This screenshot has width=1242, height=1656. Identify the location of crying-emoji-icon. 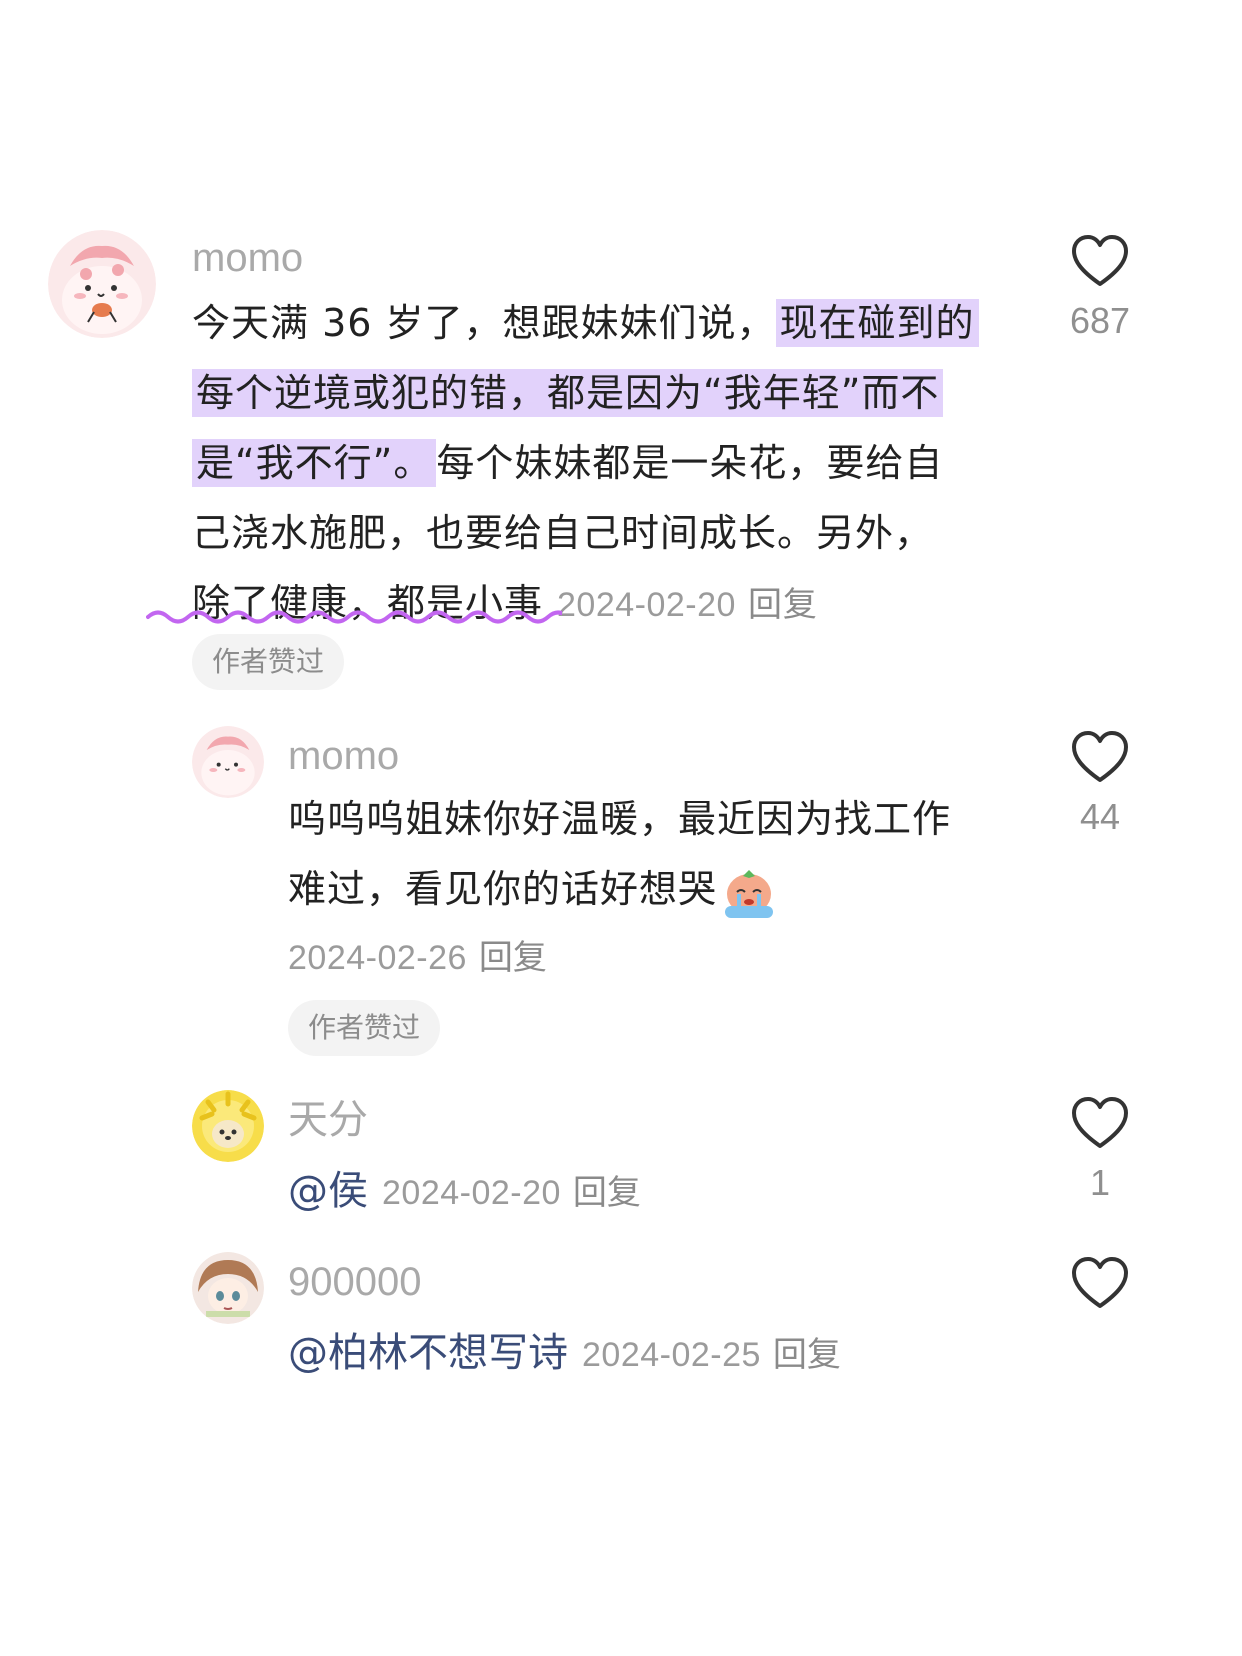
(749, 892).